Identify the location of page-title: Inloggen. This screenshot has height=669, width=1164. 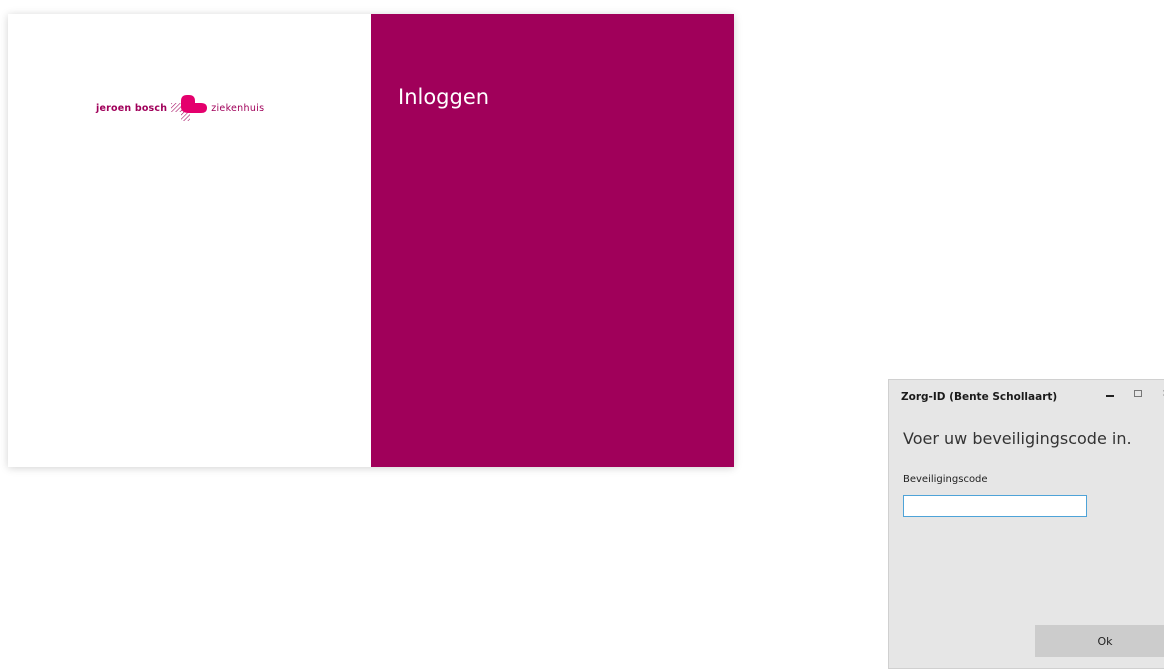
(444, 97).